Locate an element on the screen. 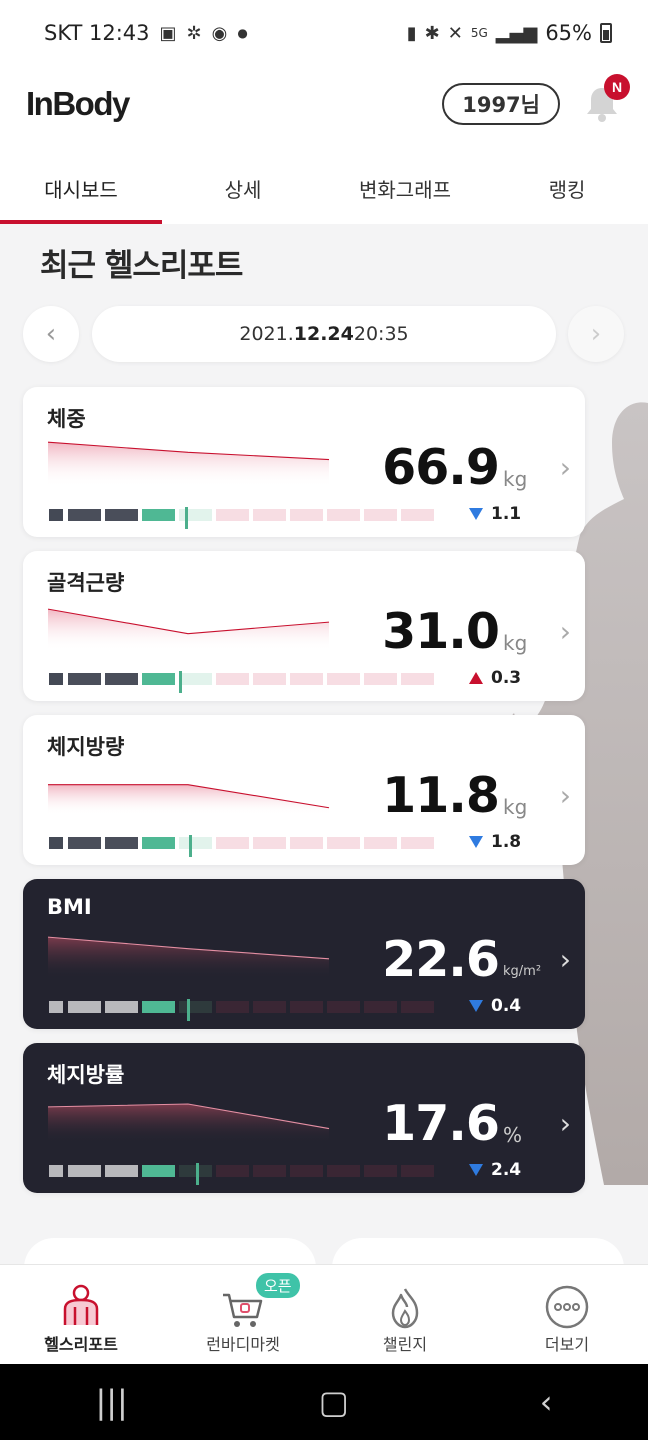 The image size is (648, 1440). metric-unit: kg/m² is located at coordinates (522, 971).